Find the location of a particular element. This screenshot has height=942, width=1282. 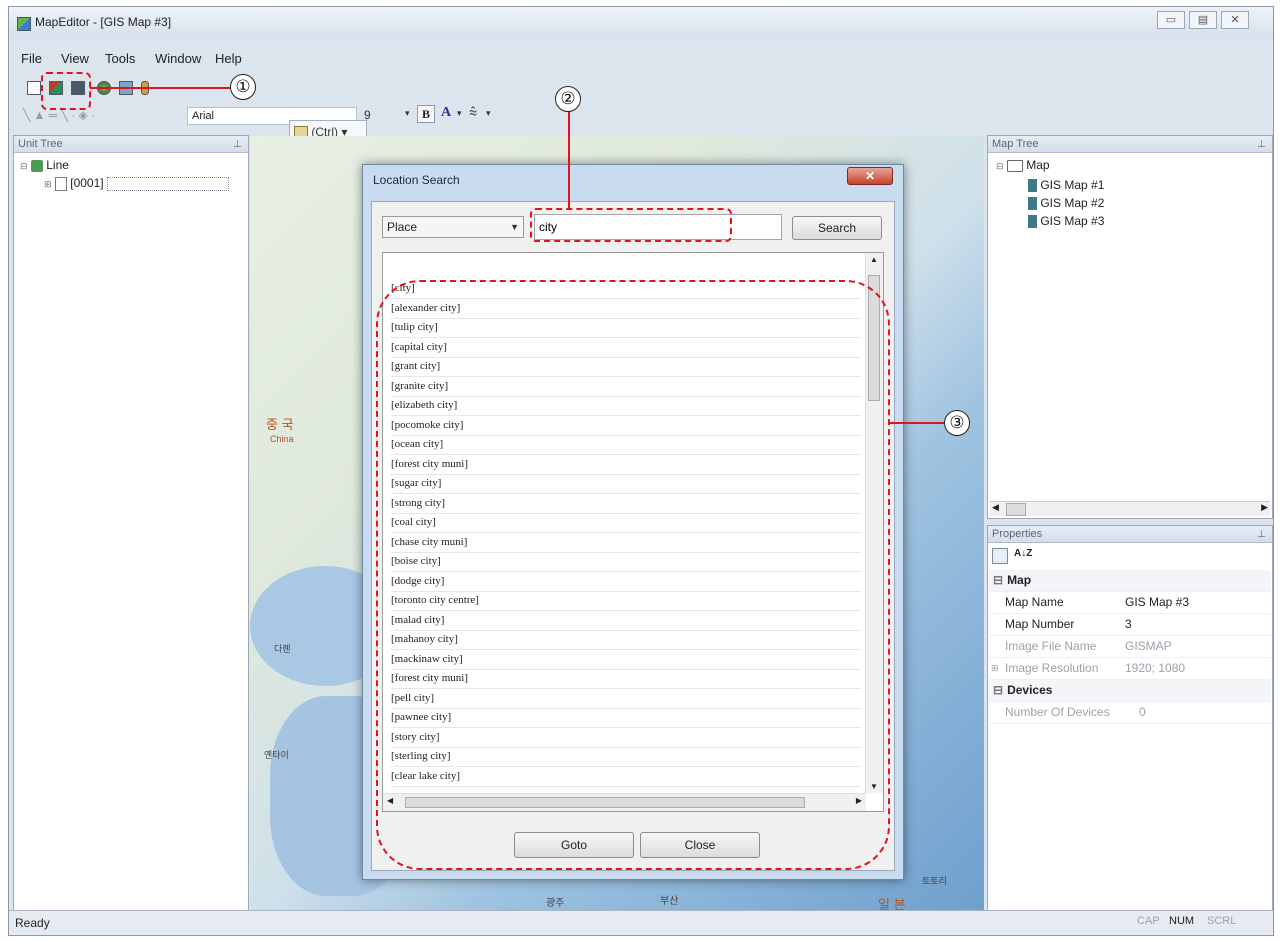

property-value: GIS Map #3 is located at coordinates (1157, 602).